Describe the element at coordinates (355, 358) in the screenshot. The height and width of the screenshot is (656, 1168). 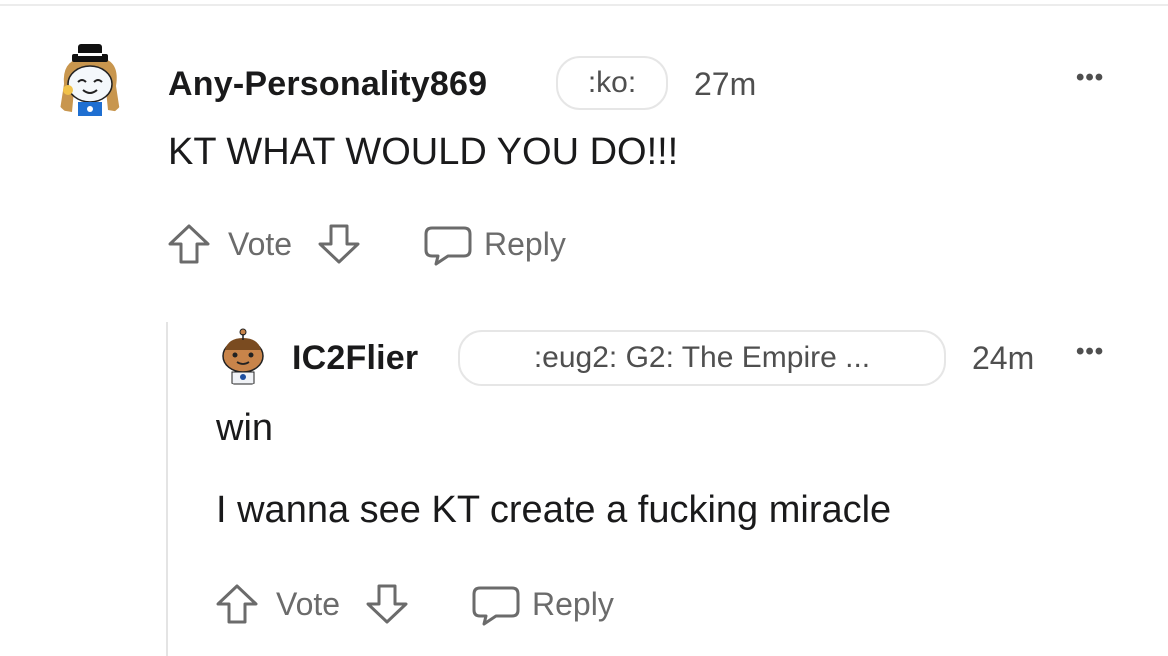
I see `comment-author: IC2Flier` at that location.